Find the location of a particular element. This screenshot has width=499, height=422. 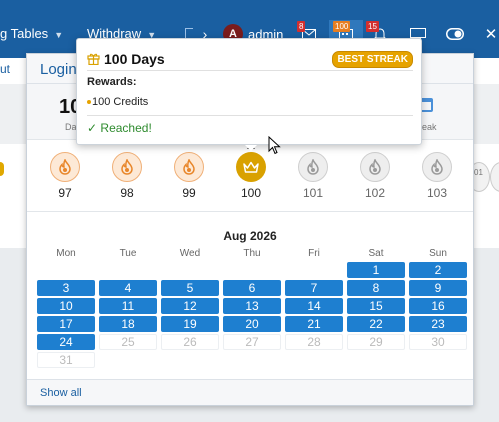

streak-day-103: 103 is located at coordinates (437, 176).